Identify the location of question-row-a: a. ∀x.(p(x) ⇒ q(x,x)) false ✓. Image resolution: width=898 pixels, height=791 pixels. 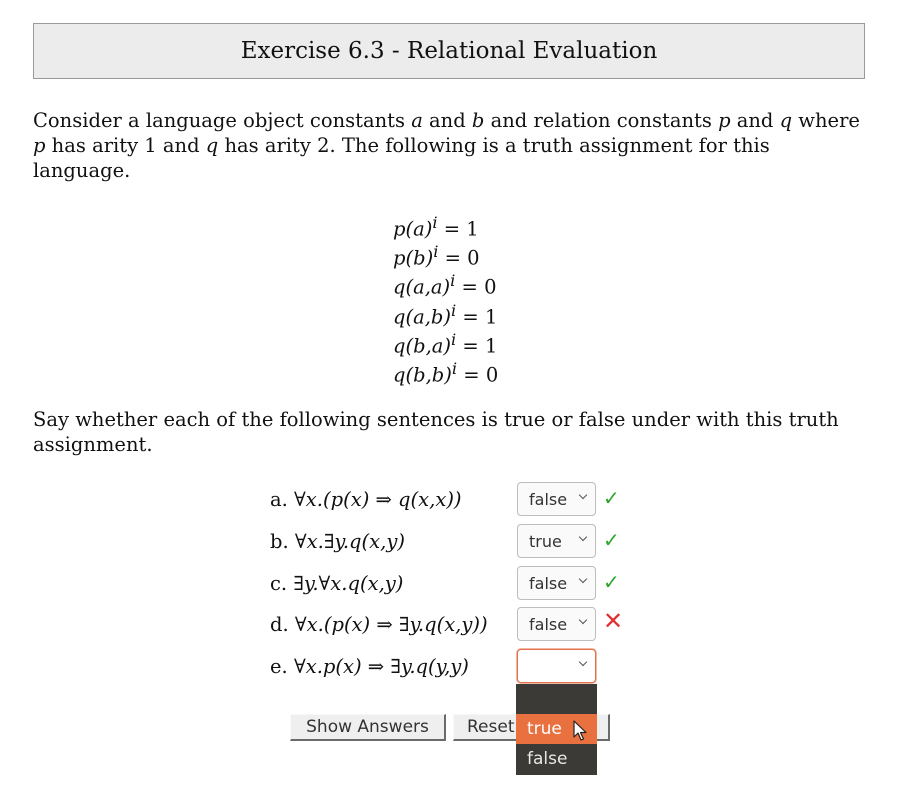
(470, 499).